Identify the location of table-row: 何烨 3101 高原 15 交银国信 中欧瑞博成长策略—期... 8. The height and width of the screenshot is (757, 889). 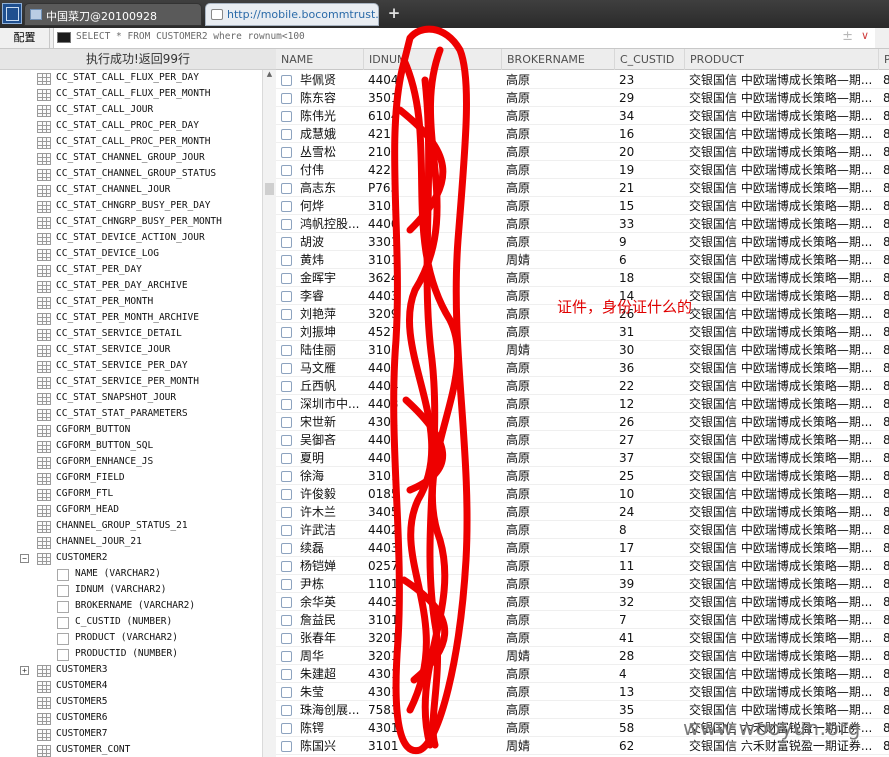
(582, 206).